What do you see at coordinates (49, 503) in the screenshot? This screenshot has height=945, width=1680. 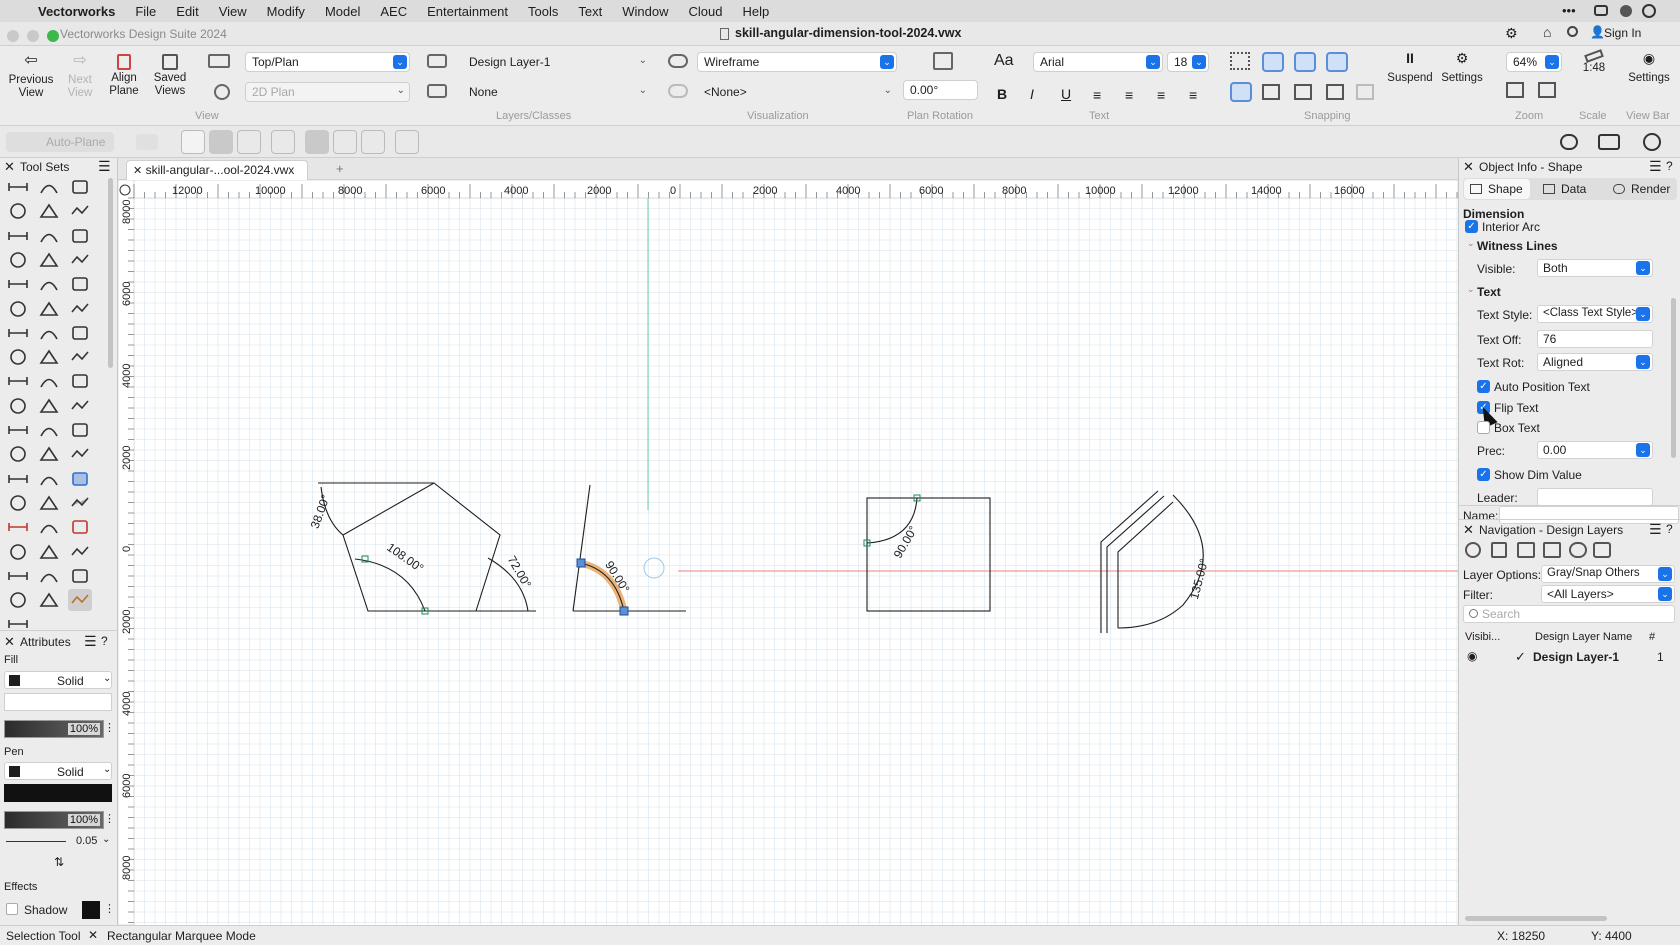 I see `car-tool-icon` at bounding box center [49, 503].